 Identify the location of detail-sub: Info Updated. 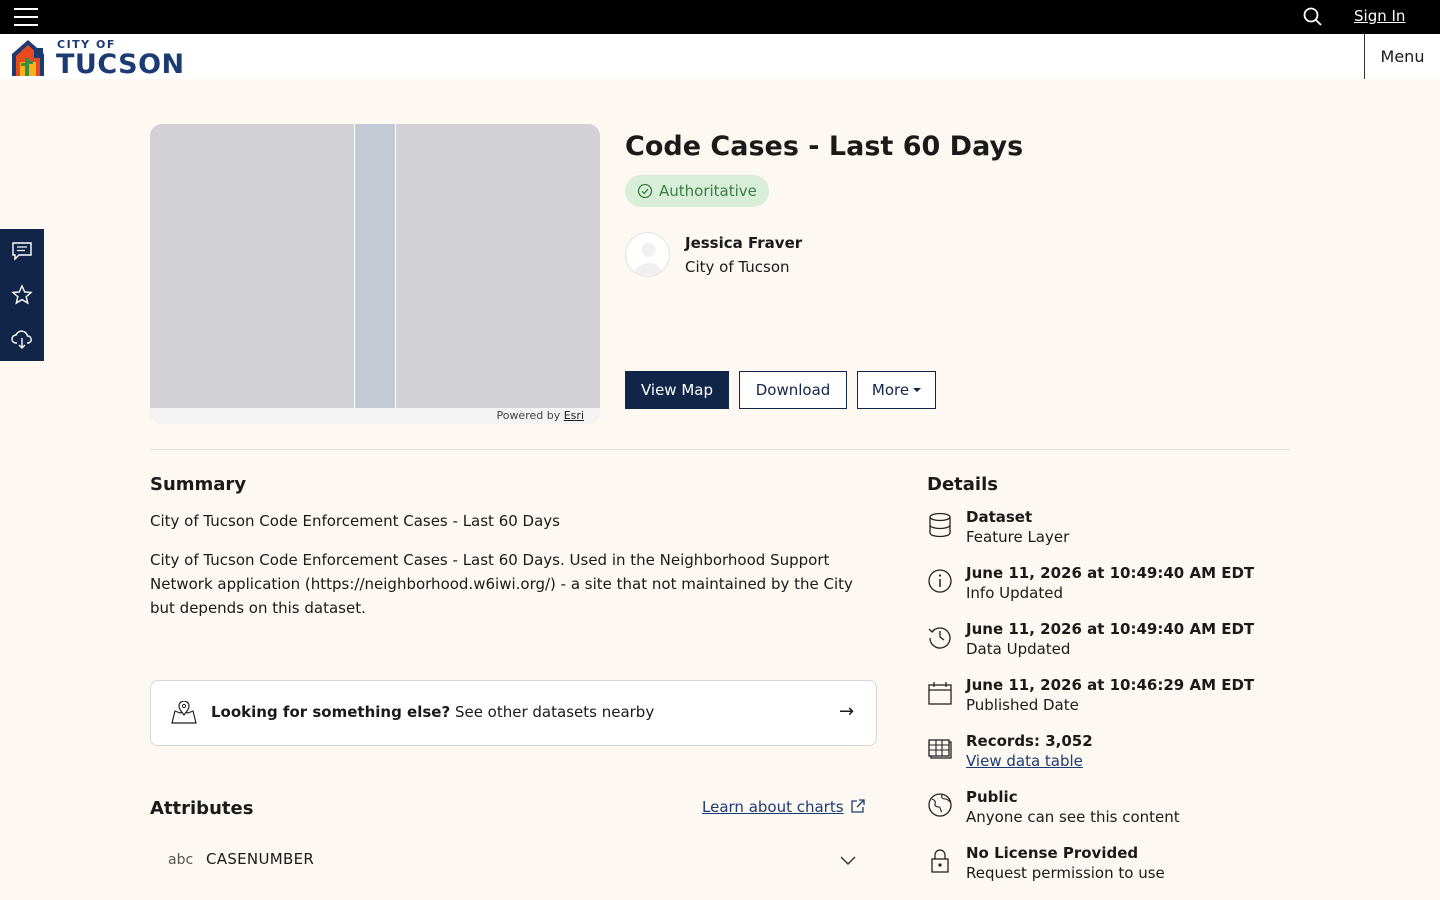
(1015, 593).